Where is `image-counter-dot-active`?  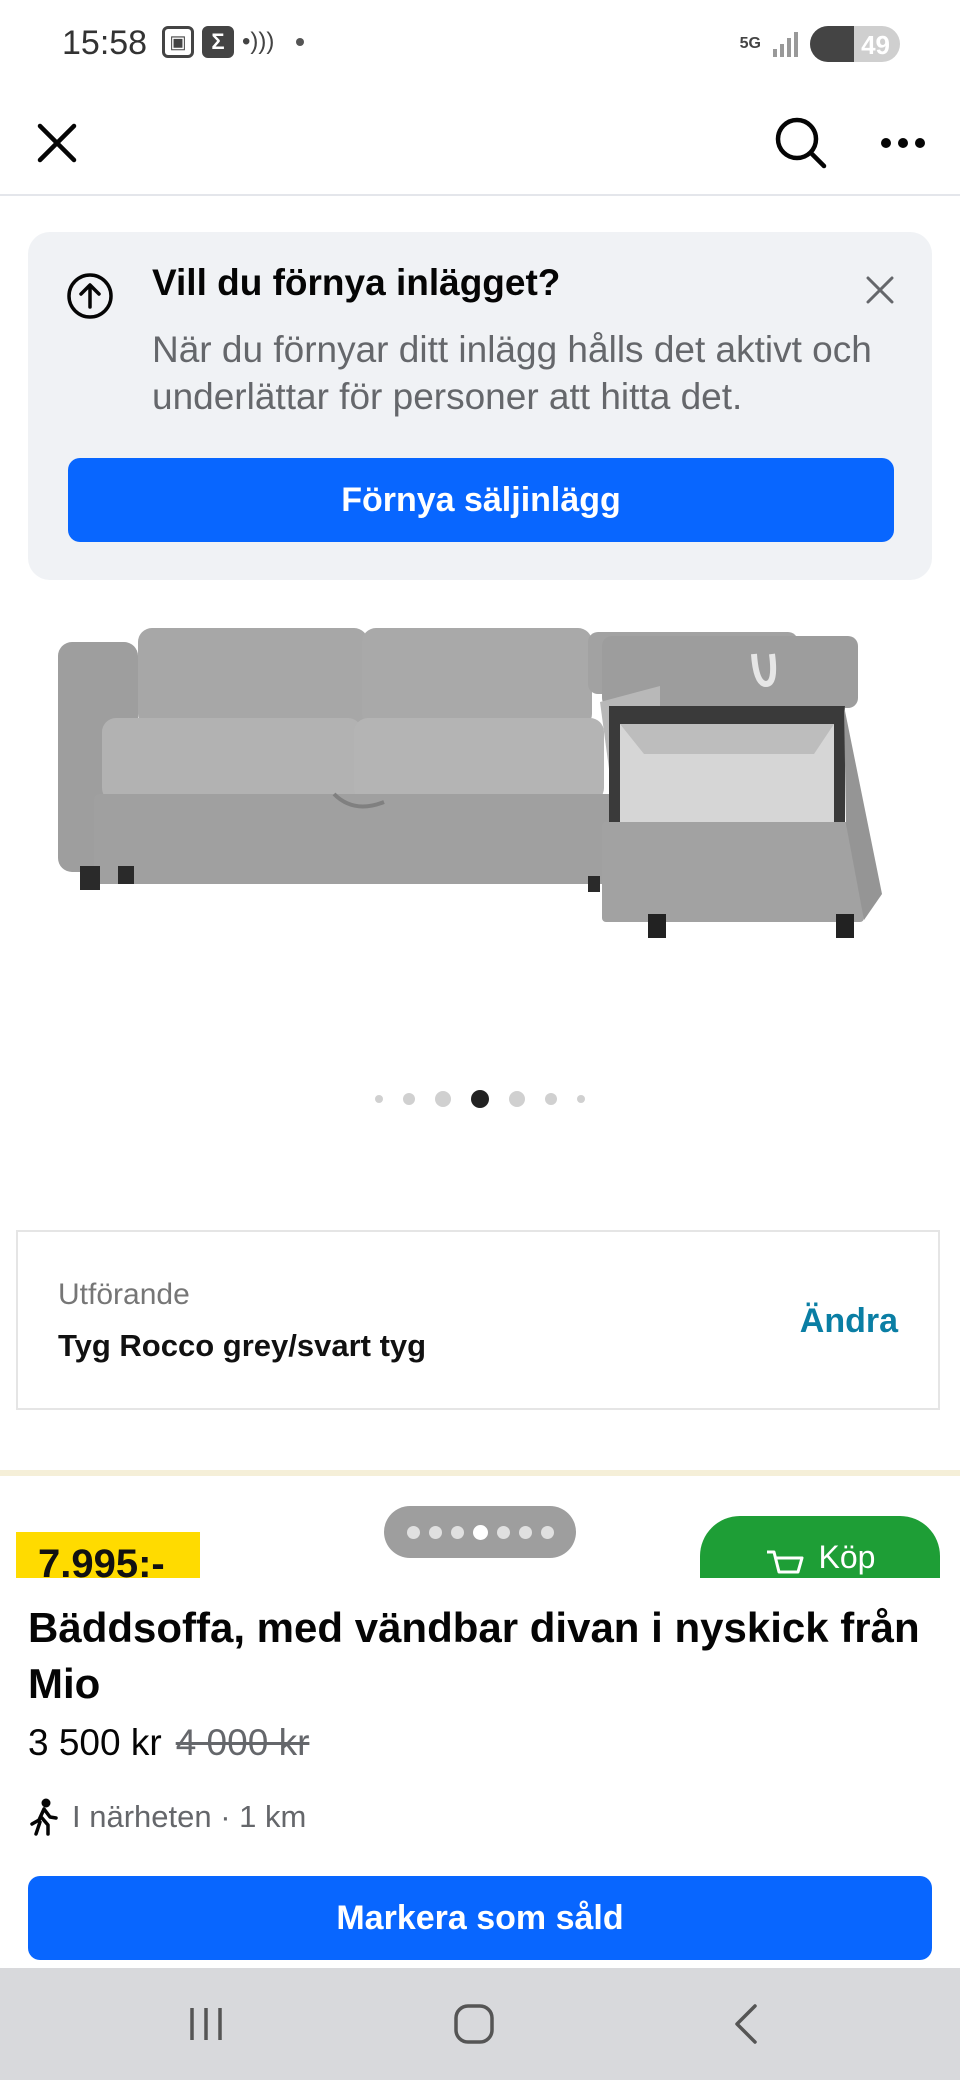 image-counter-dot-active is located at coordinates (480, 1532).